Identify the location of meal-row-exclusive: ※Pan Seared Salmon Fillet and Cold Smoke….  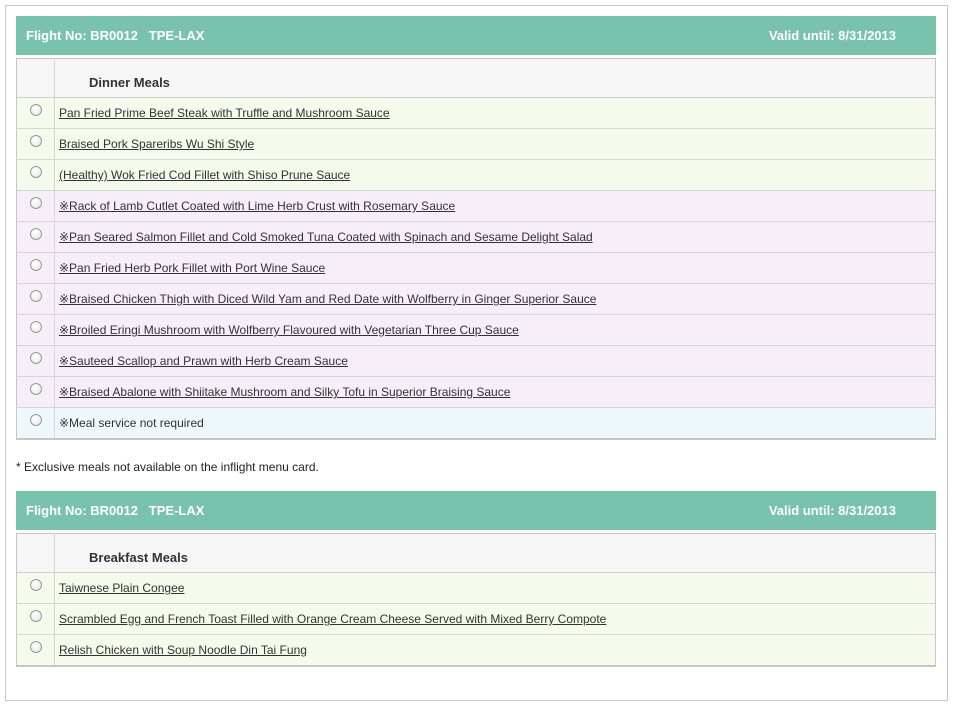
(476, 237).